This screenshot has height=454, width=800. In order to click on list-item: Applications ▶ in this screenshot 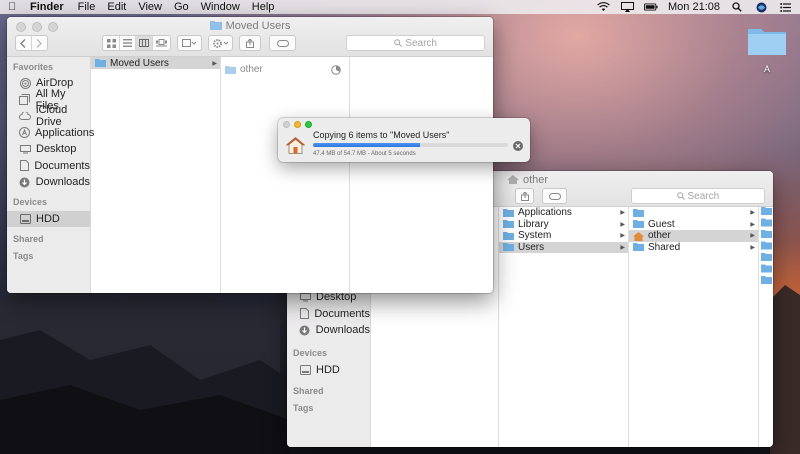, I will do `click(563, 213)`.